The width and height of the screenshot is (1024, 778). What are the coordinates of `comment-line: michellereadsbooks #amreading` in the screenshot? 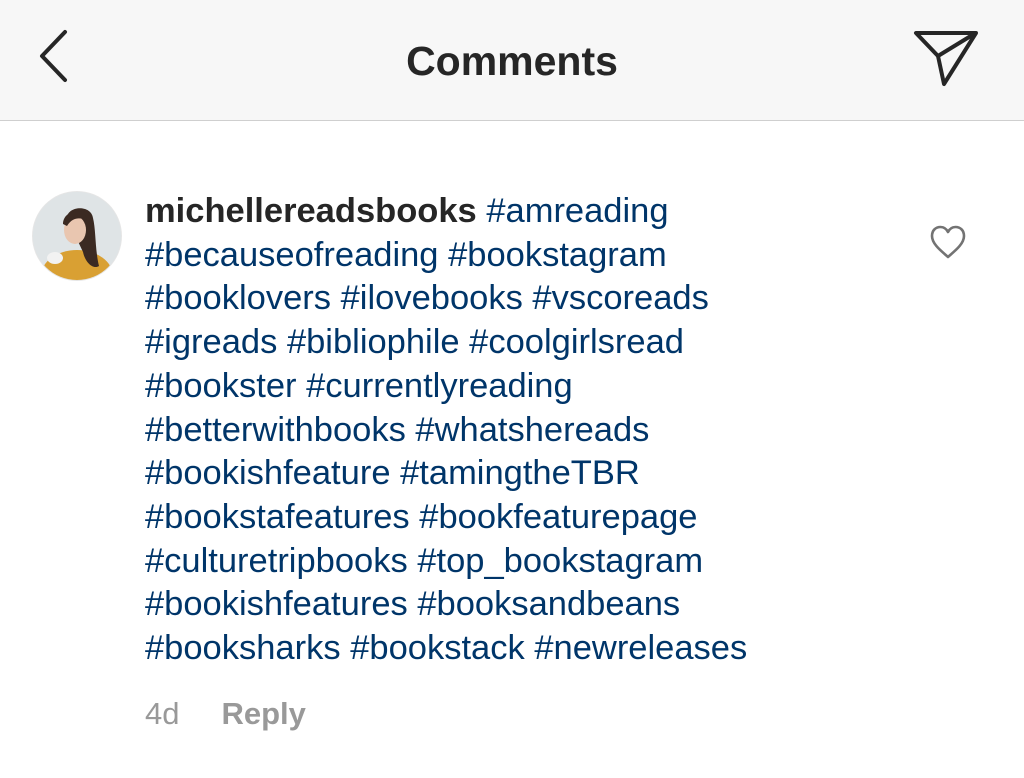 It's located at (515, 212).